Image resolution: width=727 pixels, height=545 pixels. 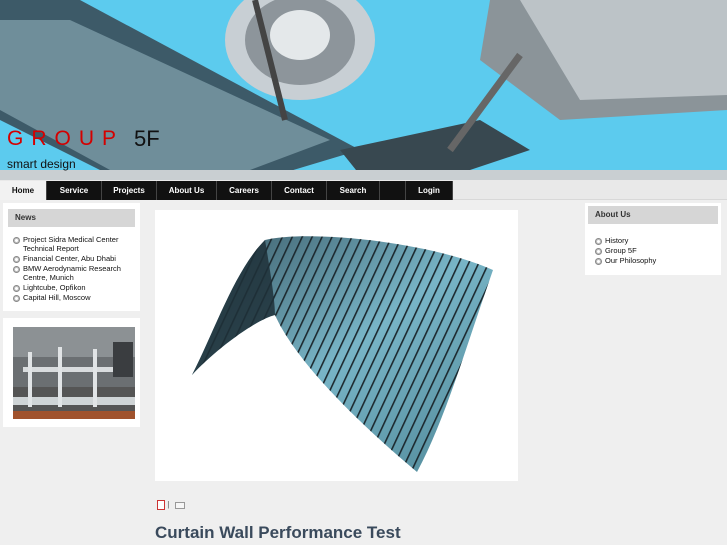 What do you see at coordinates (393, 190) in the screenshot?
I see `nav-blank` at bounding box center [393, 190].